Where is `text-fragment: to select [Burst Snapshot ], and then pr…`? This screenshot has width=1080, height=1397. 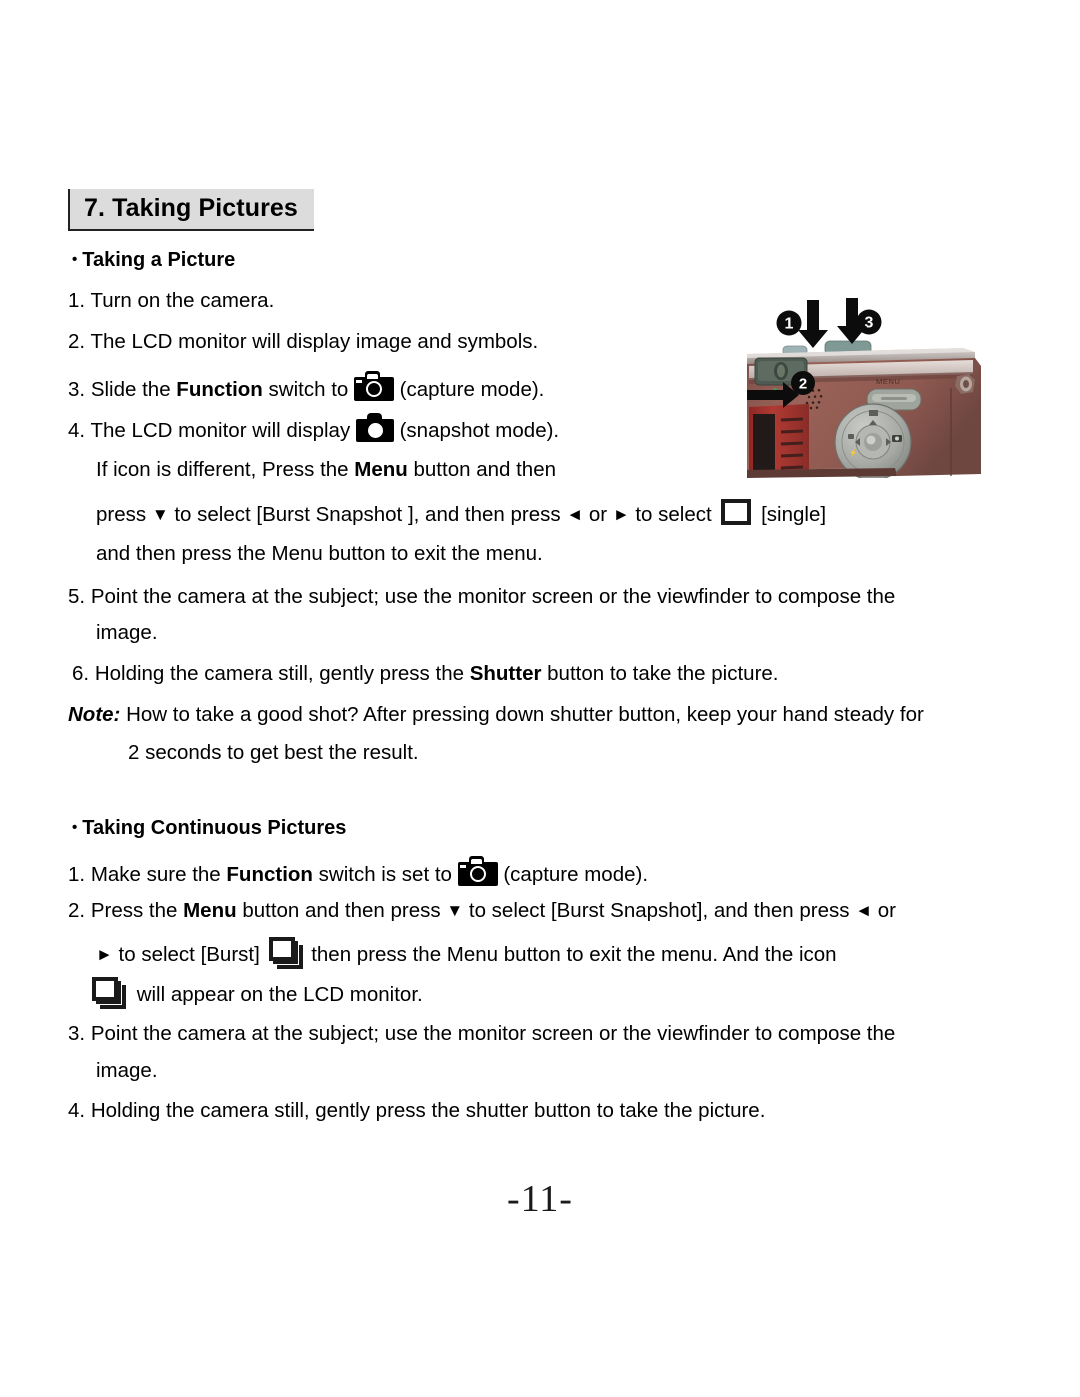 text-fragment: to select [Burst Snapshot ], and then pr… is located at coordinates (367, 514).